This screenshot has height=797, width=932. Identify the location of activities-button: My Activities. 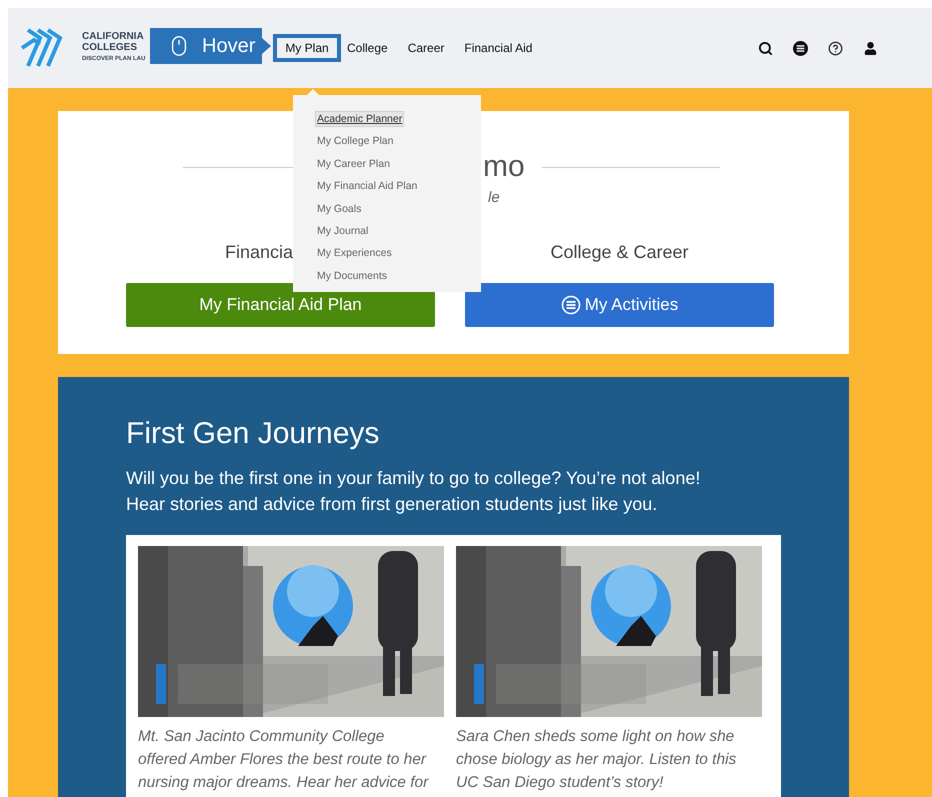
(619, 305).